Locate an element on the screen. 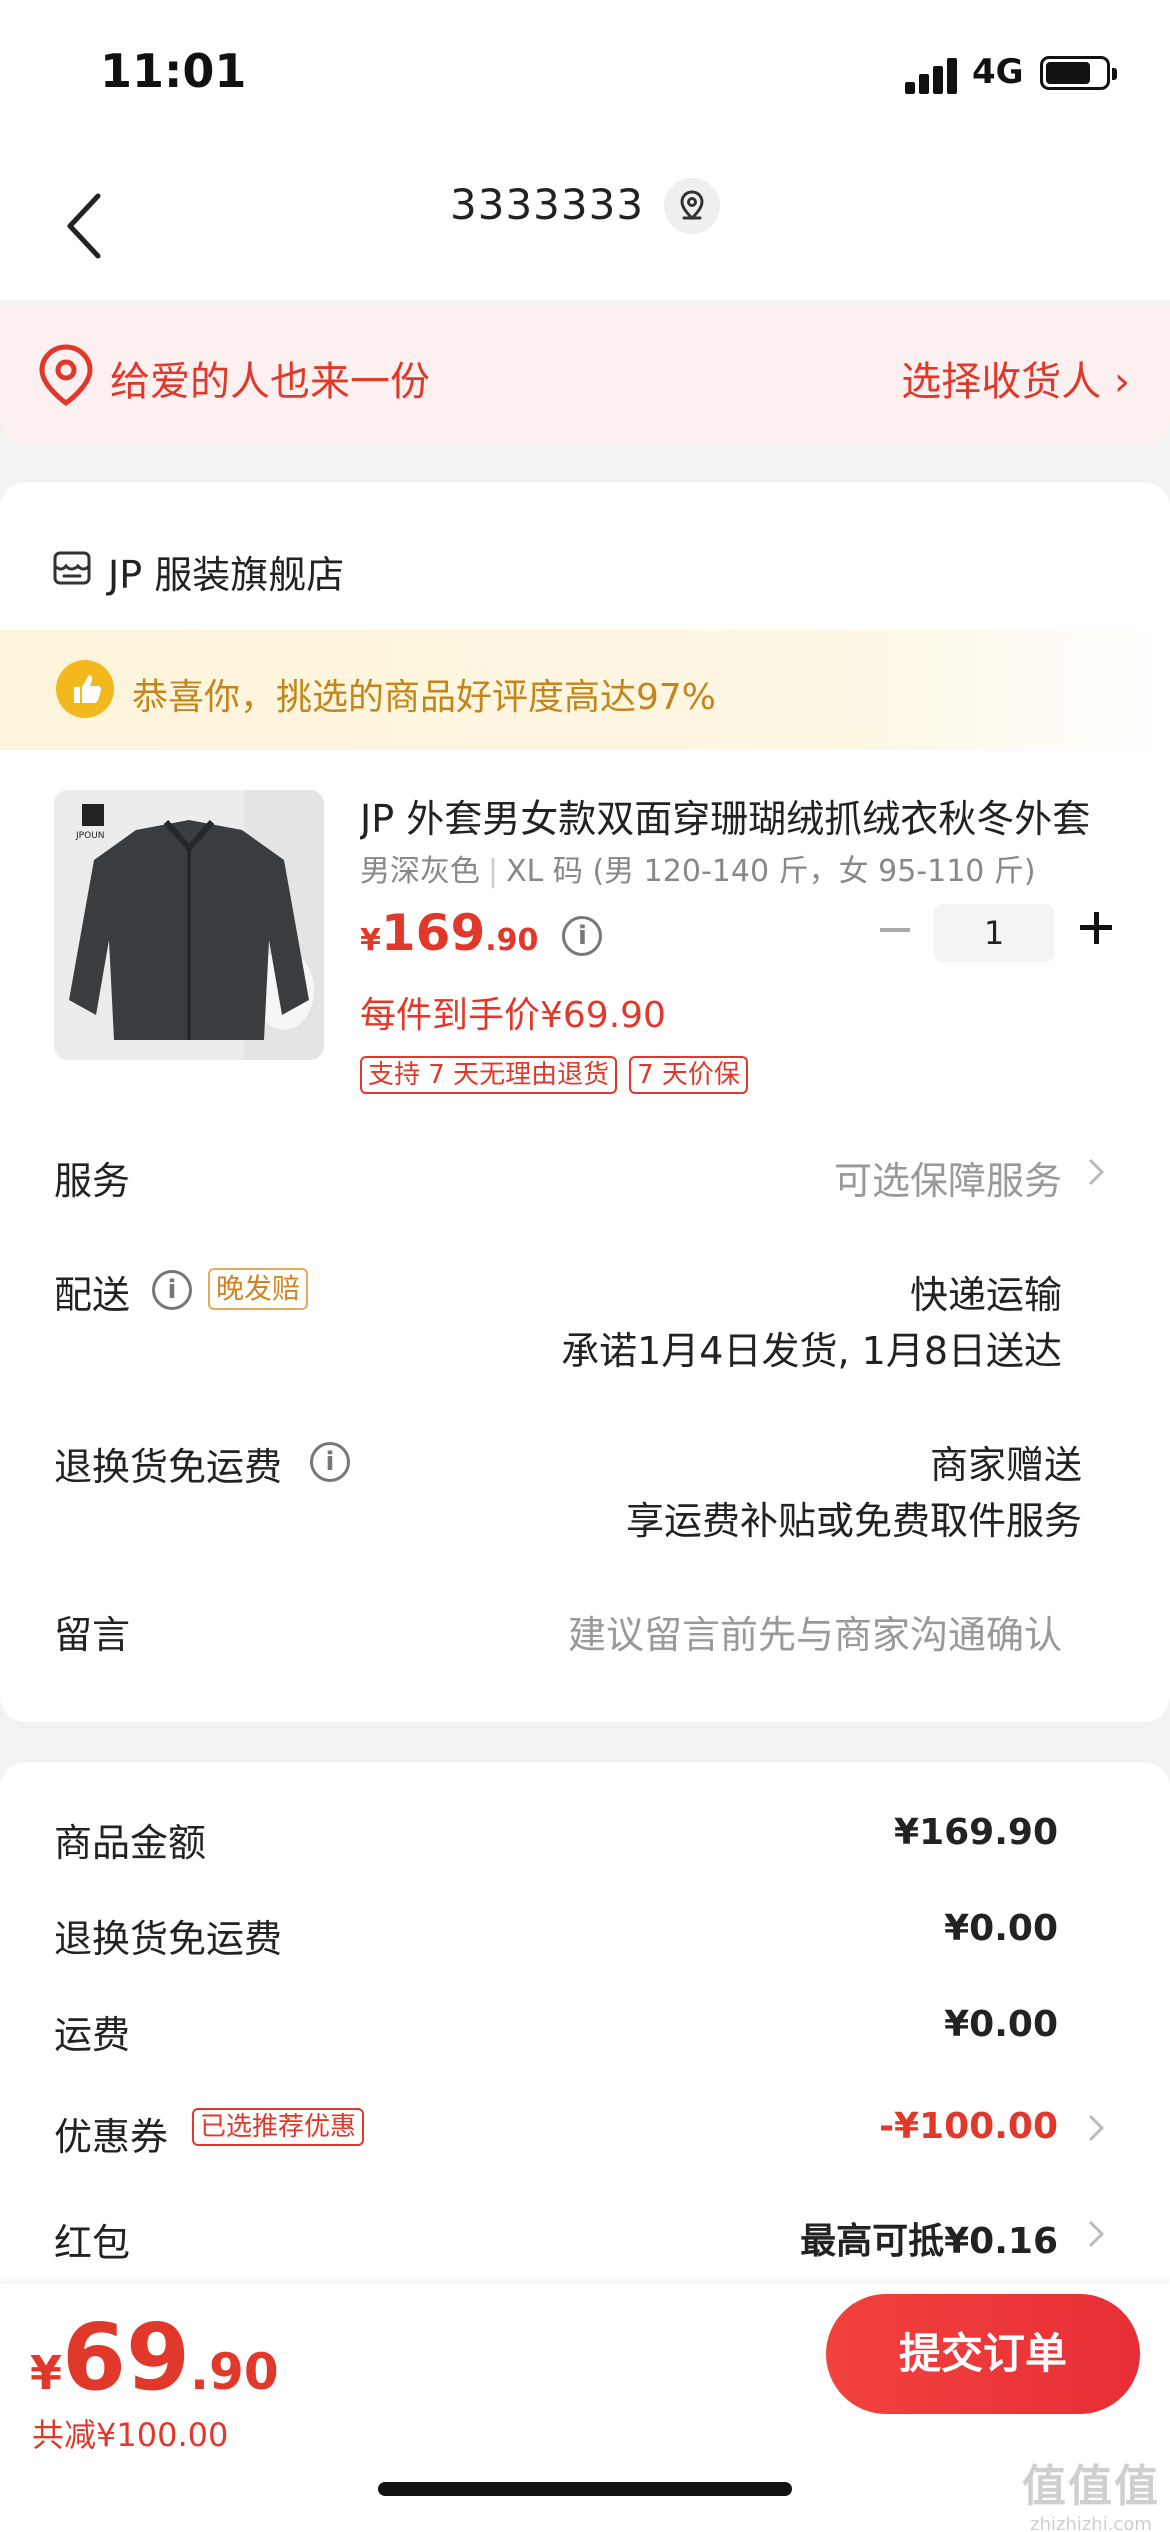 The image size is (1170, 2532). shipping-value: ¥0.00 is located at coordinates (1001, 2024).